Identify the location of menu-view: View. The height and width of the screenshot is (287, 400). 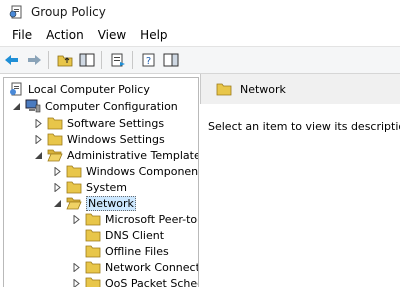
(112, 35).